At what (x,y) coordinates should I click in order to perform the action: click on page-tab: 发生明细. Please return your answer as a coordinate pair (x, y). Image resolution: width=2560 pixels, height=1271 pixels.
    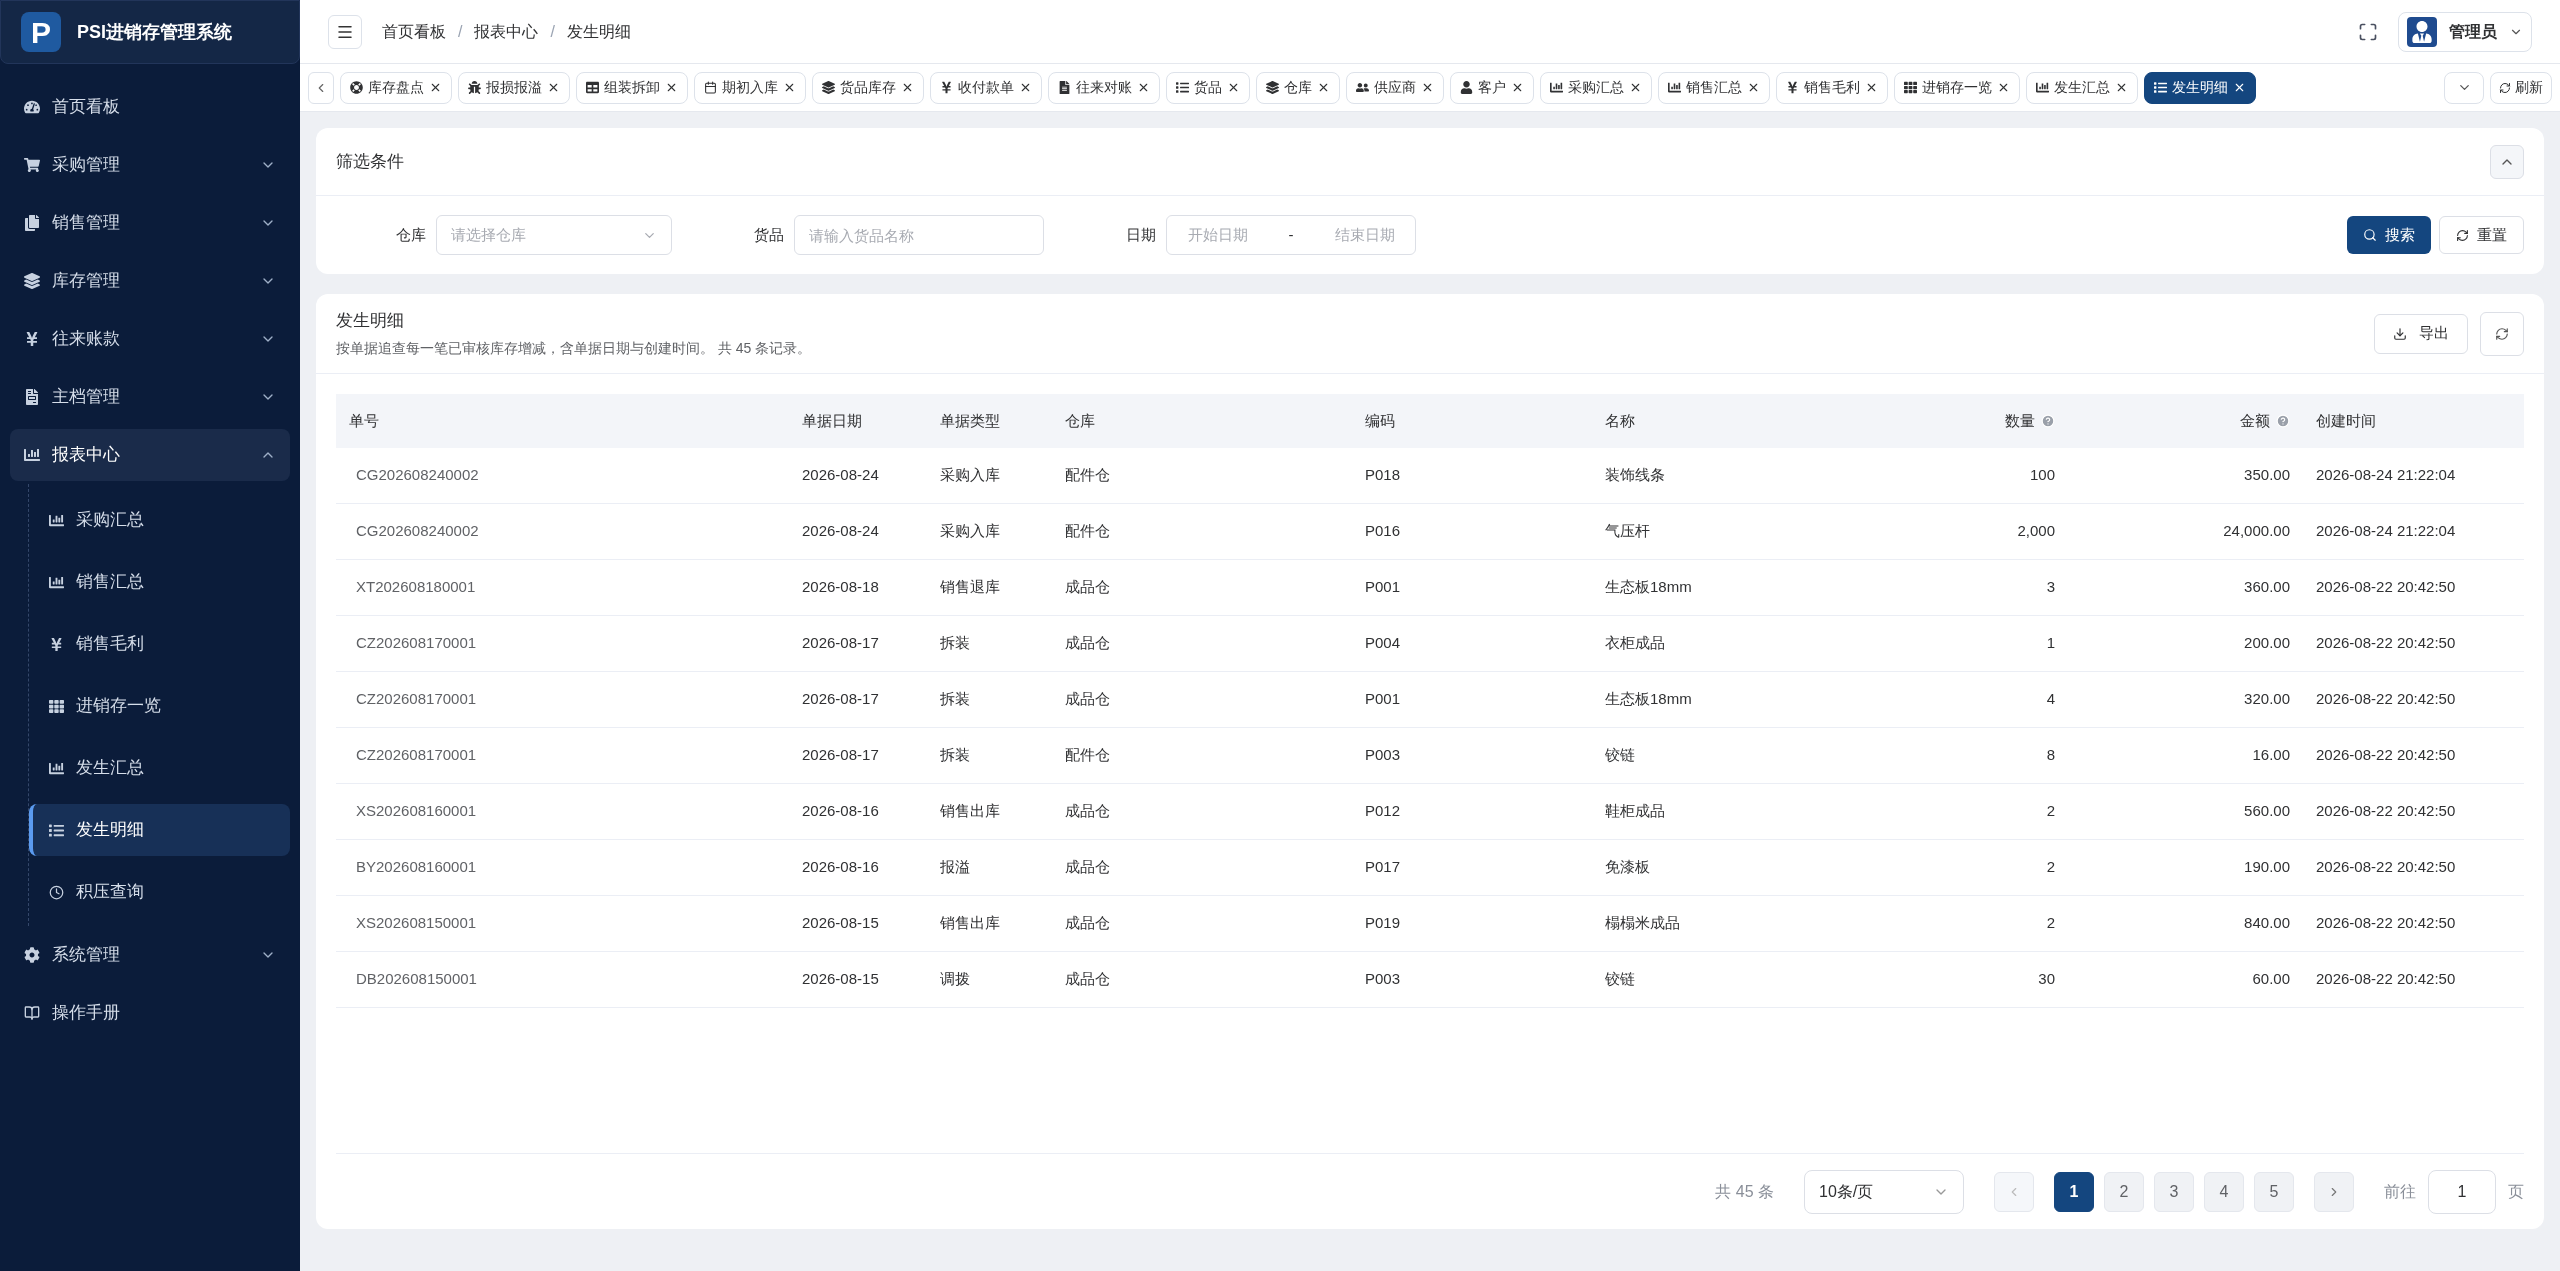
    Looking at the image, I should click on (2200, 87).